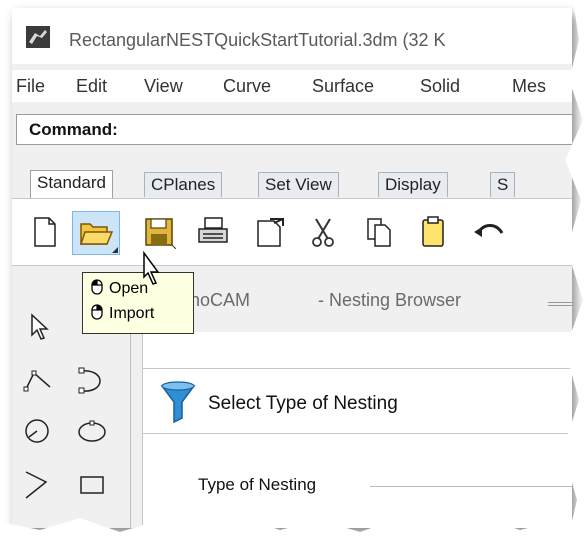 This screenshot has height=542, width=585. Describe the element at coordinates (38, 484) in the screenshot. I see `polygon-icon` at that location.